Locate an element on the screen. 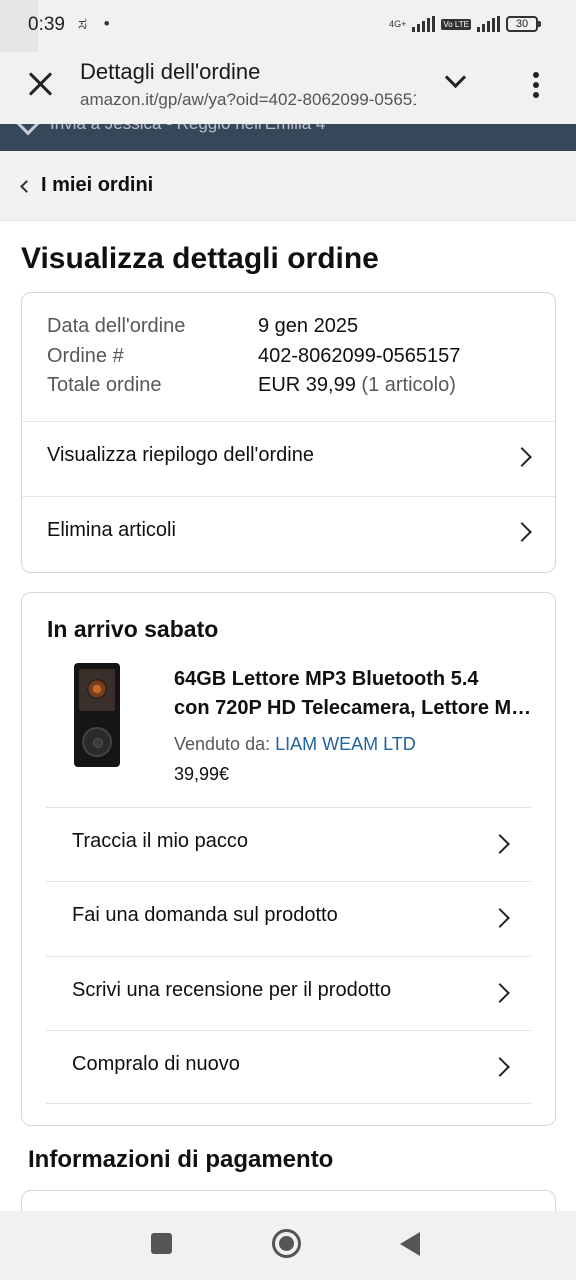 The height and width of the screenshot is (1280, 576). seller-label: Venduto da: is located at coordinates (222, 744).